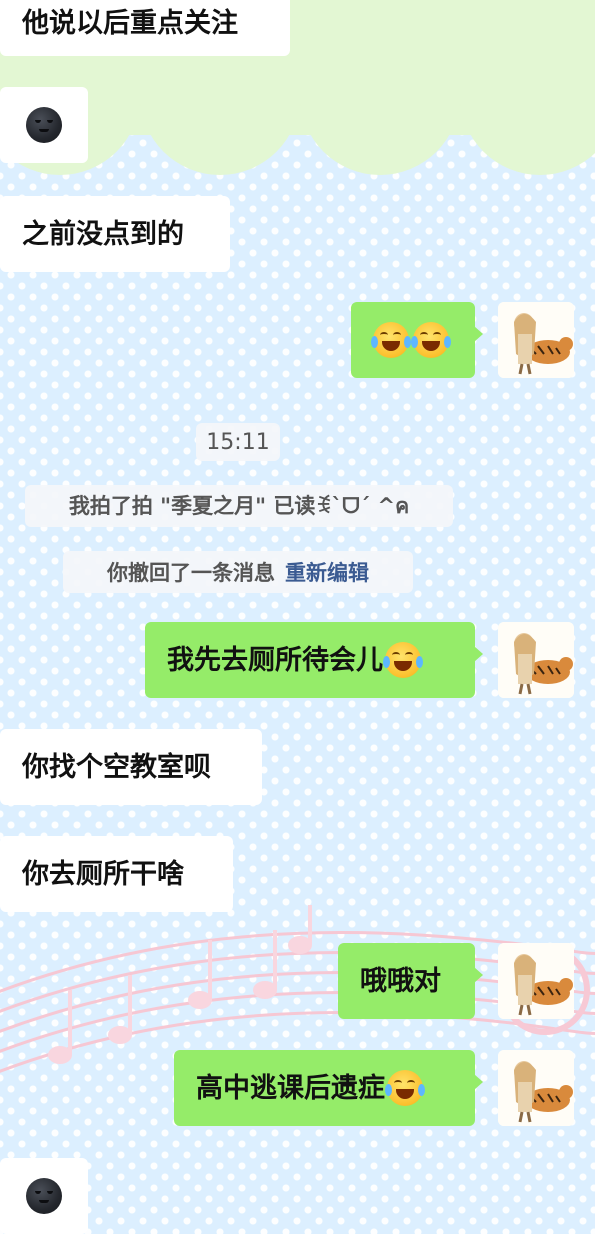  Describe the element at coordinates (130, 23) in the screenshot. I see `message-text: 他说以后重点关注` at that location.